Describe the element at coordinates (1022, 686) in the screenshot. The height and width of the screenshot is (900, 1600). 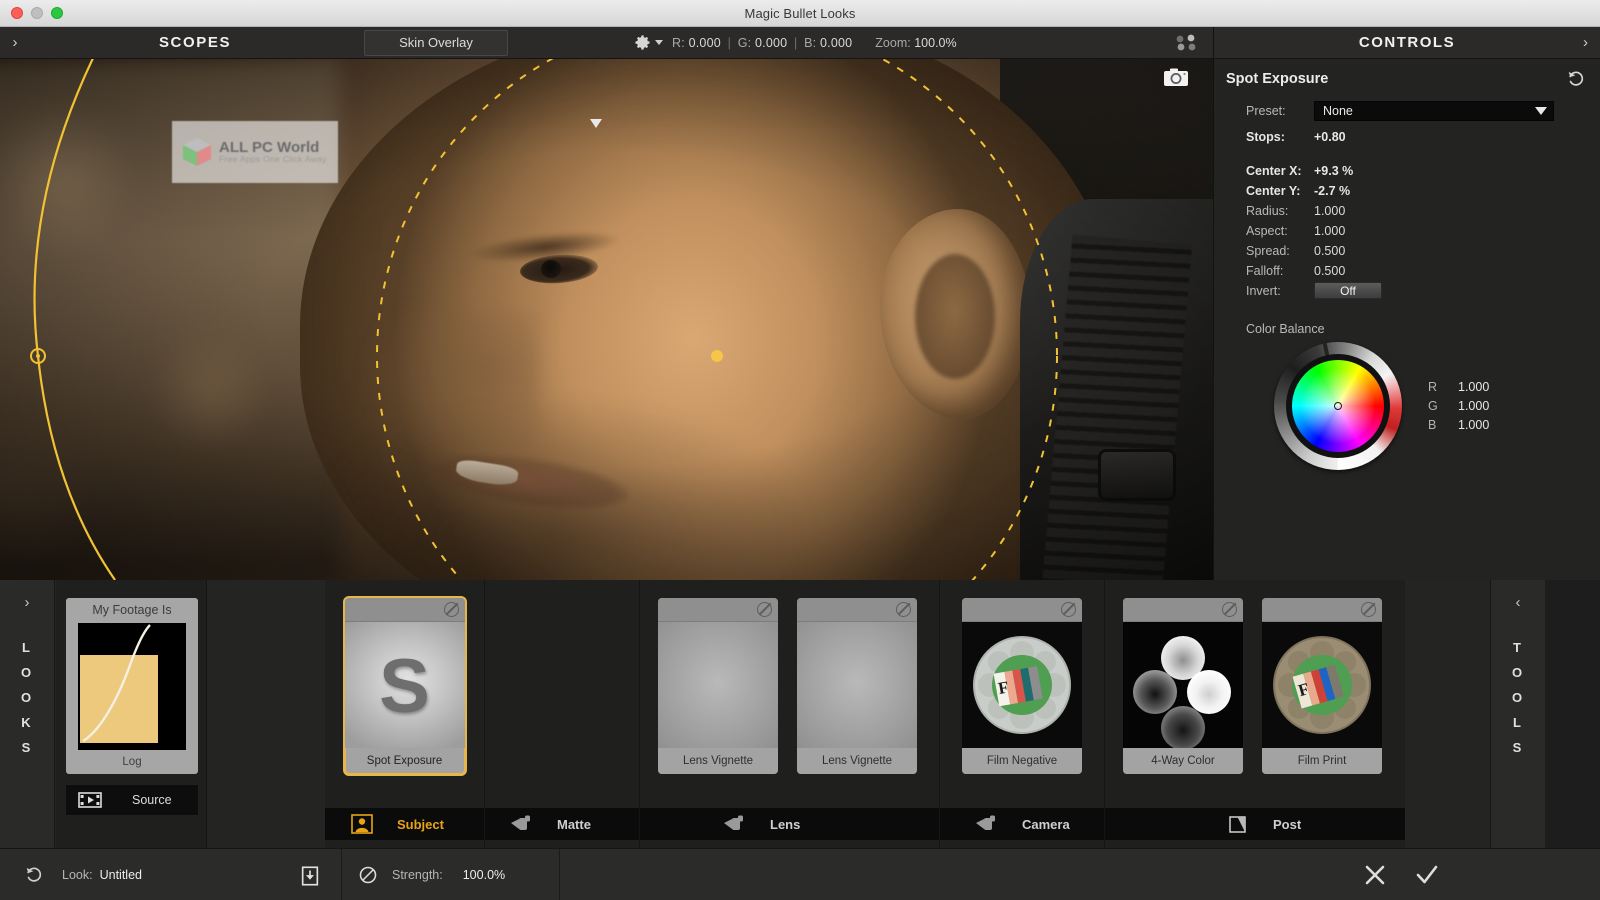
I see `card-film-negative: F Film Negative` at that location.